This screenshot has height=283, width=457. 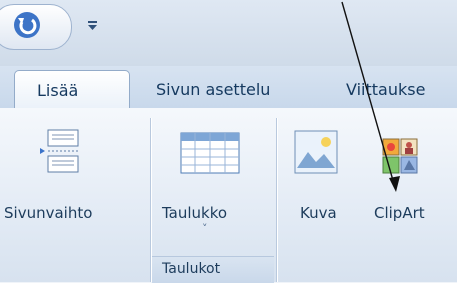 What do you see at coordinates (205, 228) in the screenshot?
I see `table-dropdown-icon: ˅` at bounding box center [205, 228].